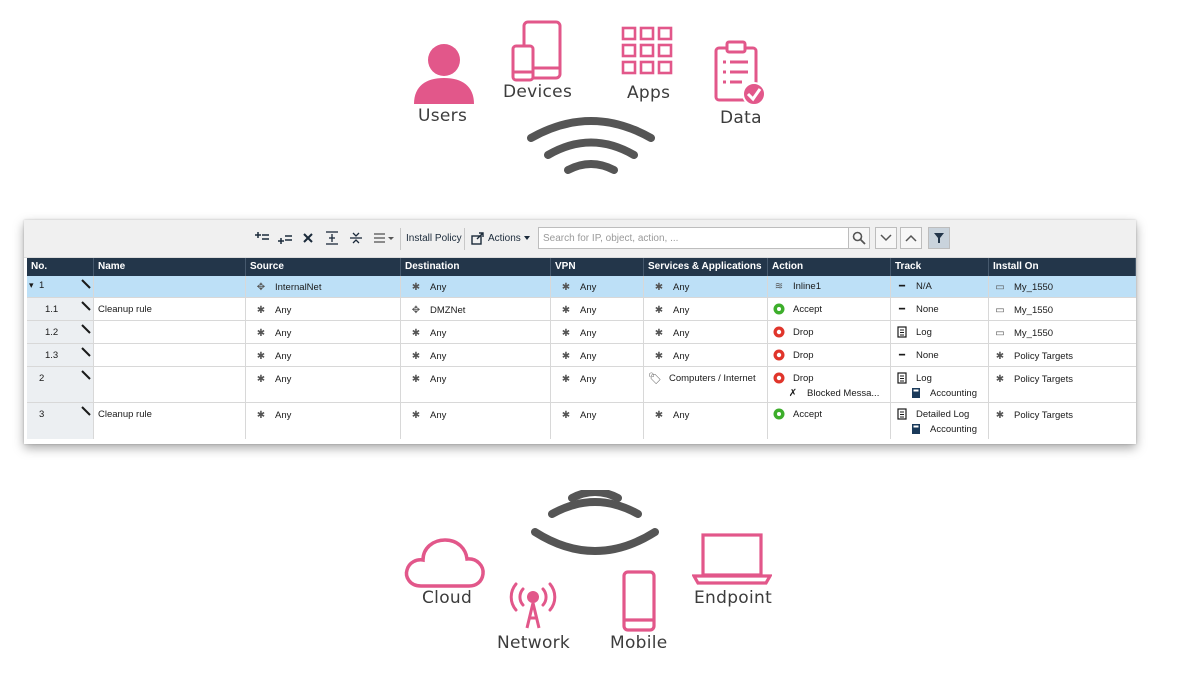  Describe the element at coordinates (1062, 267) in the screenshot. I see `column-install-on: Install On` at that location.